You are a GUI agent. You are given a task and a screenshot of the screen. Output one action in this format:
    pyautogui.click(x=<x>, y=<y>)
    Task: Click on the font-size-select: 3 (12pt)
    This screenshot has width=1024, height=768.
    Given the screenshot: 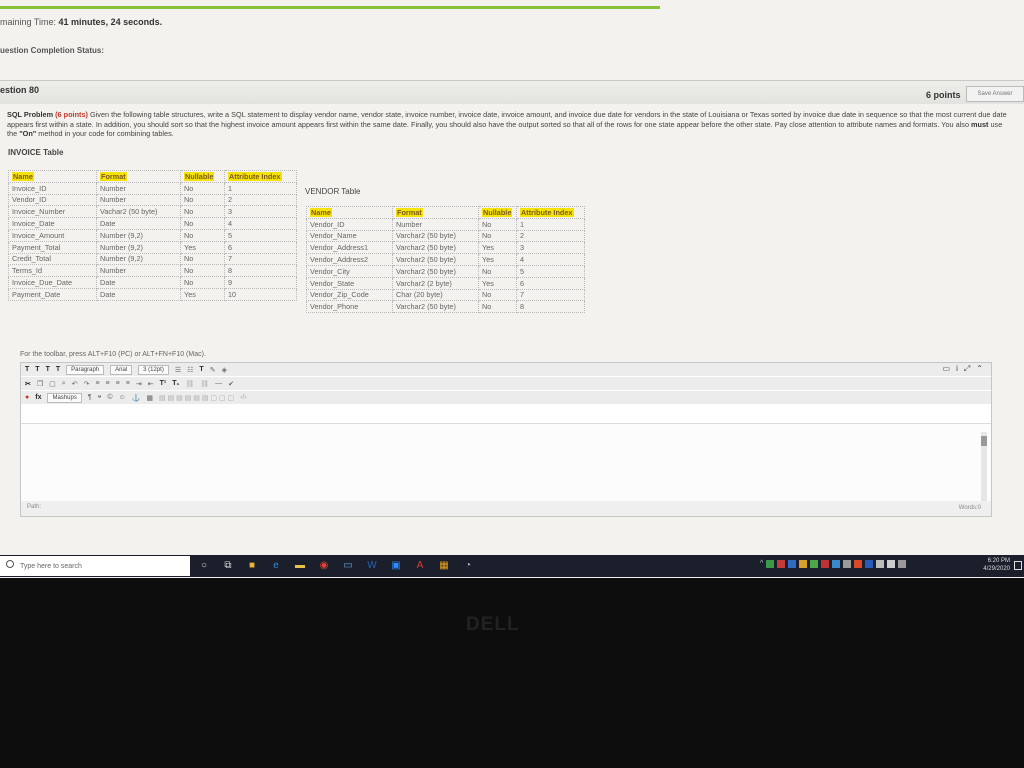 What is the action you would take?
    pyautogui.click(x=153, y=369)
    